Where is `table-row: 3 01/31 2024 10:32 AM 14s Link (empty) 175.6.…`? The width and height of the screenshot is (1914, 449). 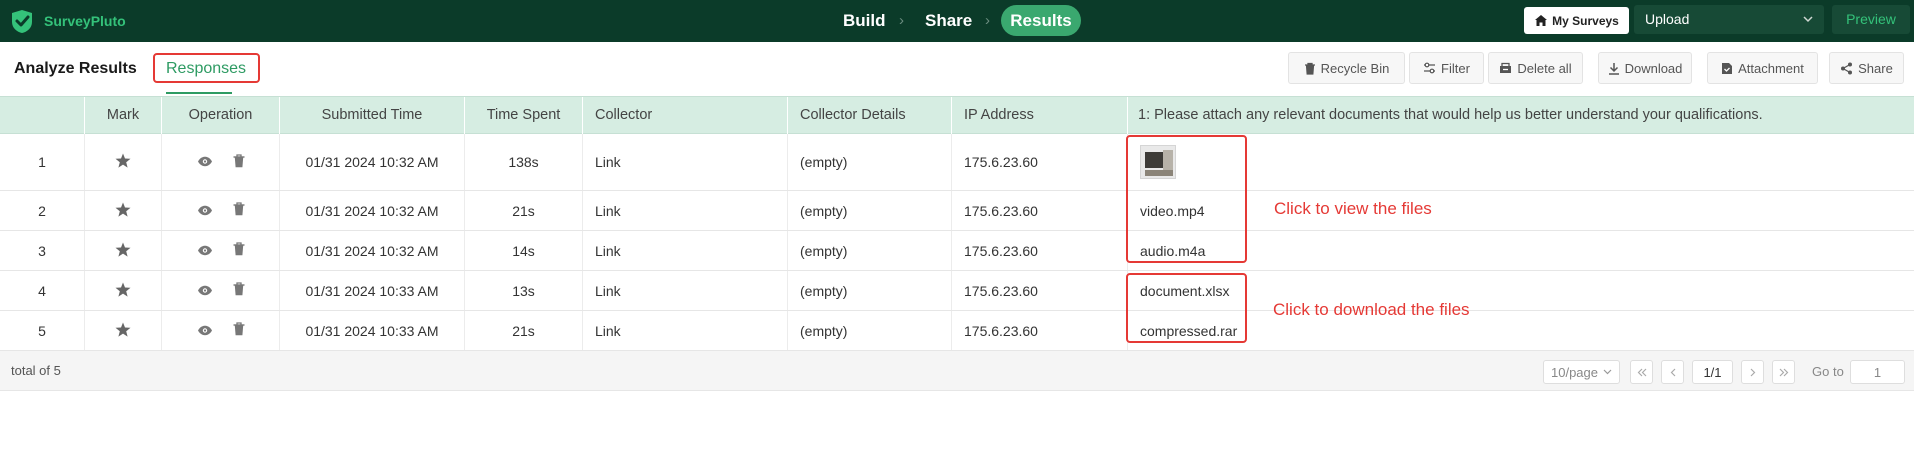 table-row: 3 01/31 2024 10:32 AM 14s Link (empty) 175.6.… is located at coordinates (957, 251).